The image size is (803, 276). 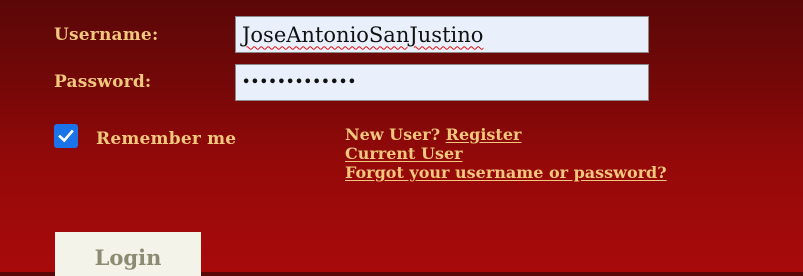 What do you see at coordinates (393, 134) in the screenshot?
I see `new-user-text: New User?` at bounding box center [393, 134].